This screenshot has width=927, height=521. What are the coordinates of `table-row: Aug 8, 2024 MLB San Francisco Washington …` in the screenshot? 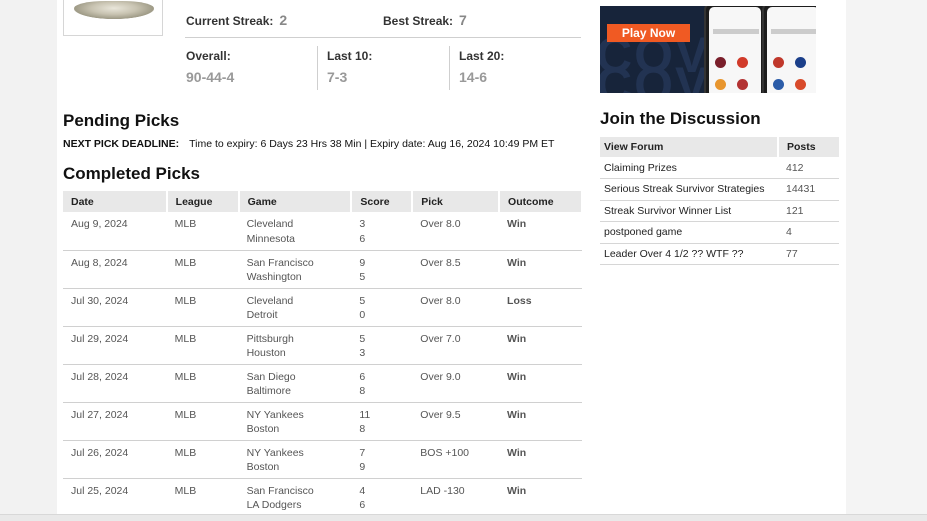 It's located at (322, 269).